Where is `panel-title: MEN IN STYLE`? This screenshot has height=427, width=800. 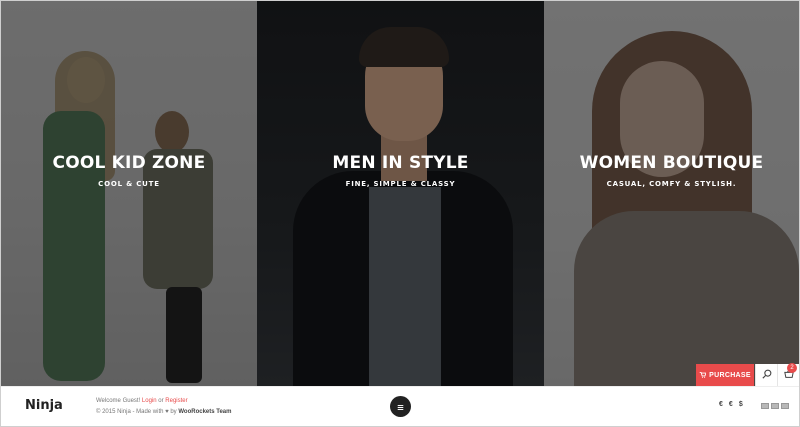 panel-title: MEN IN STYLE is located at coordinates (400, 163).